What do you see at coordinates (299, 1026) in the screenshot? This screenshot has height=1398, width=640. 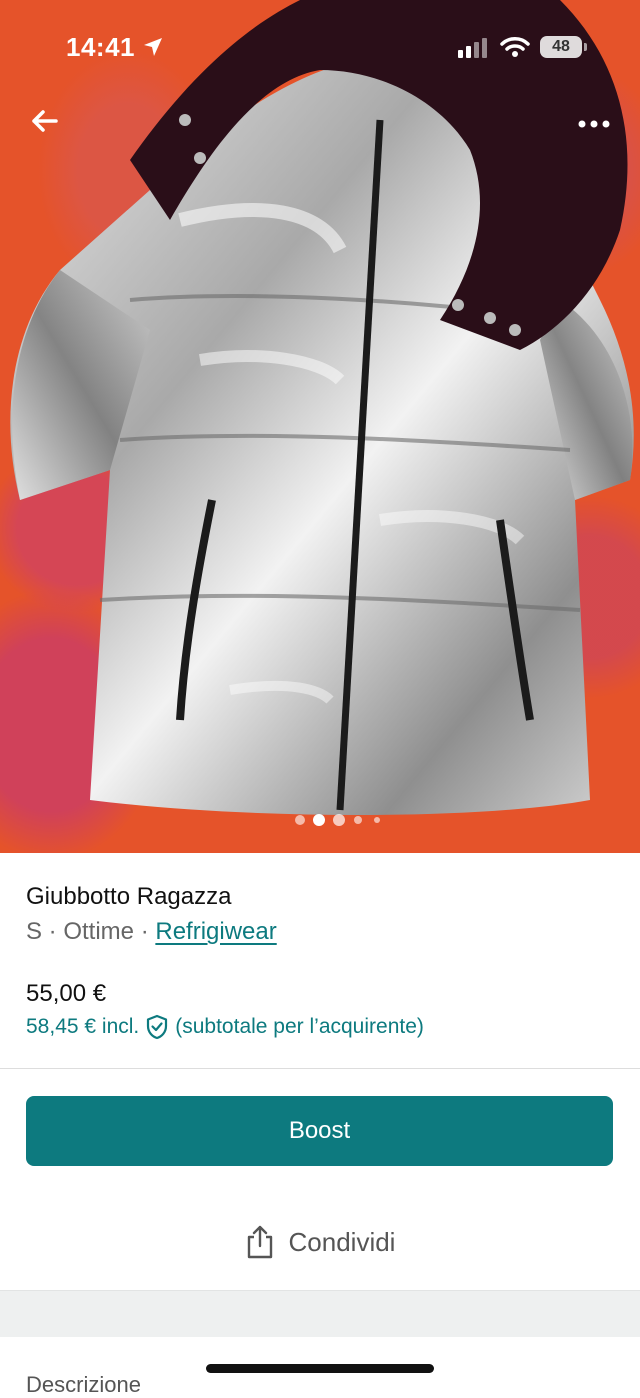 I see `price-incl-note: (subtotale per l’acquirente)` at bounding box center [299, 1026].